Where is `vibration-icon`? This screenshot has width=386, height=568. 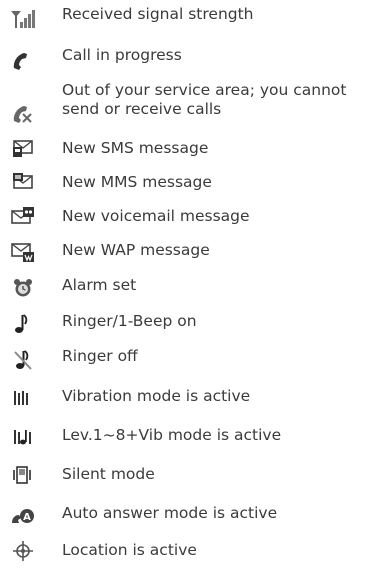
vibration-icon is located at coordinates (23, 399).